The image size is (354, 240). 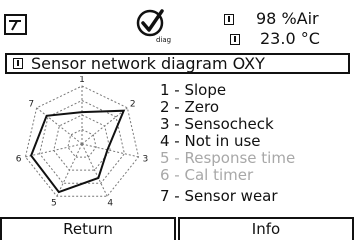 What do you see at coordinates (31, 104) in the screenshot?
I see `radar-axis-label: 7` at bounding box center [31, 104].